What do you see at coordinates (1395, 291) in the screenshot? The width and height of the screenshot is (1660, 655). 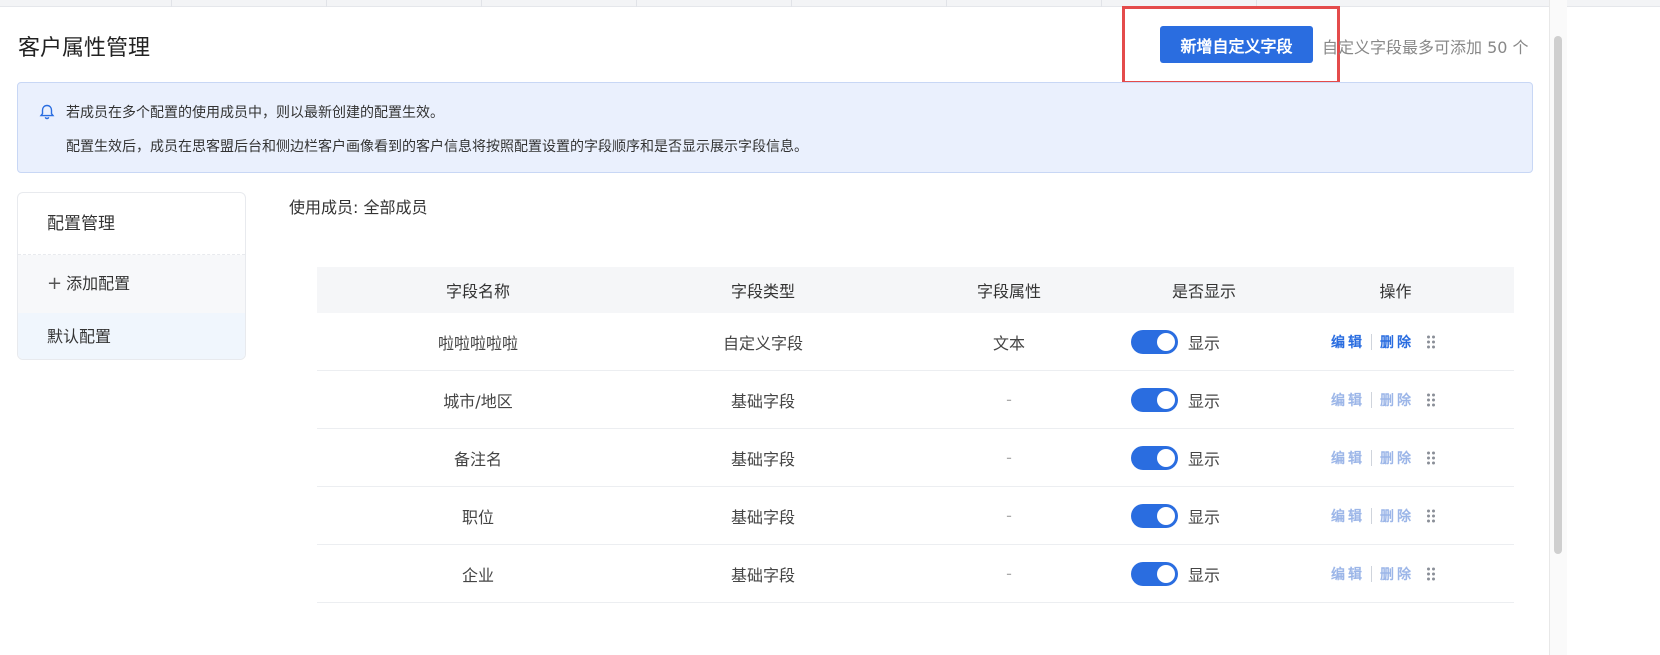 I see `column-header: 操作` at bounding box center [1395, 291].